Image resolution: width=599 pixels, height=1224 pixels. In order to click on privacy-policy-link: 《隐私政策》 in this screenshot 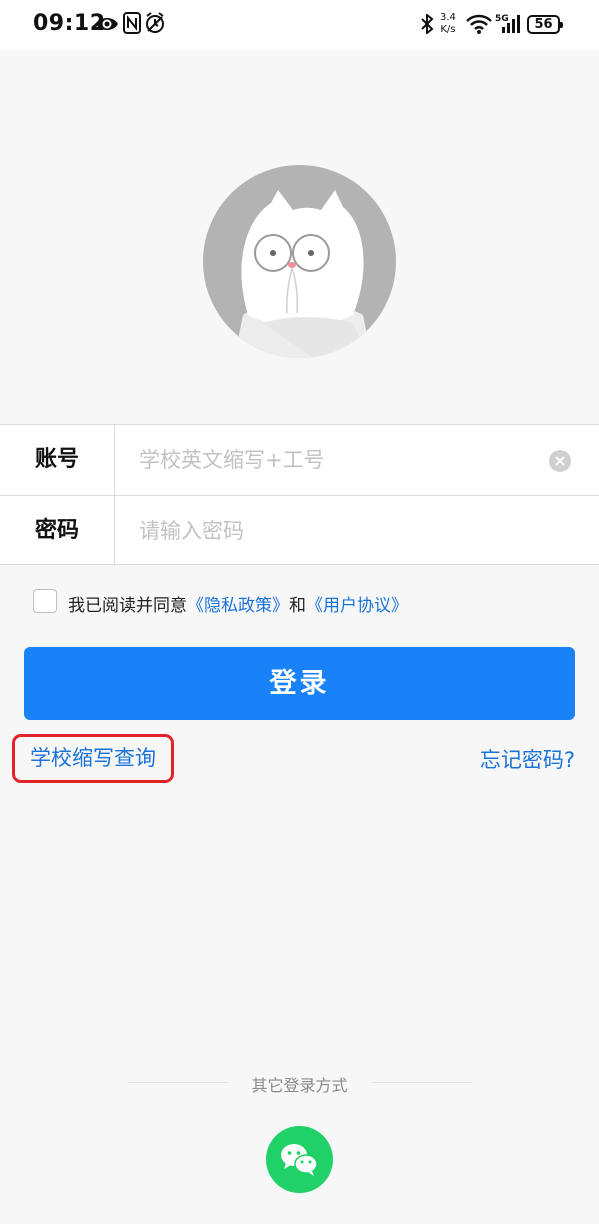, I will do `click(238, 606)`.